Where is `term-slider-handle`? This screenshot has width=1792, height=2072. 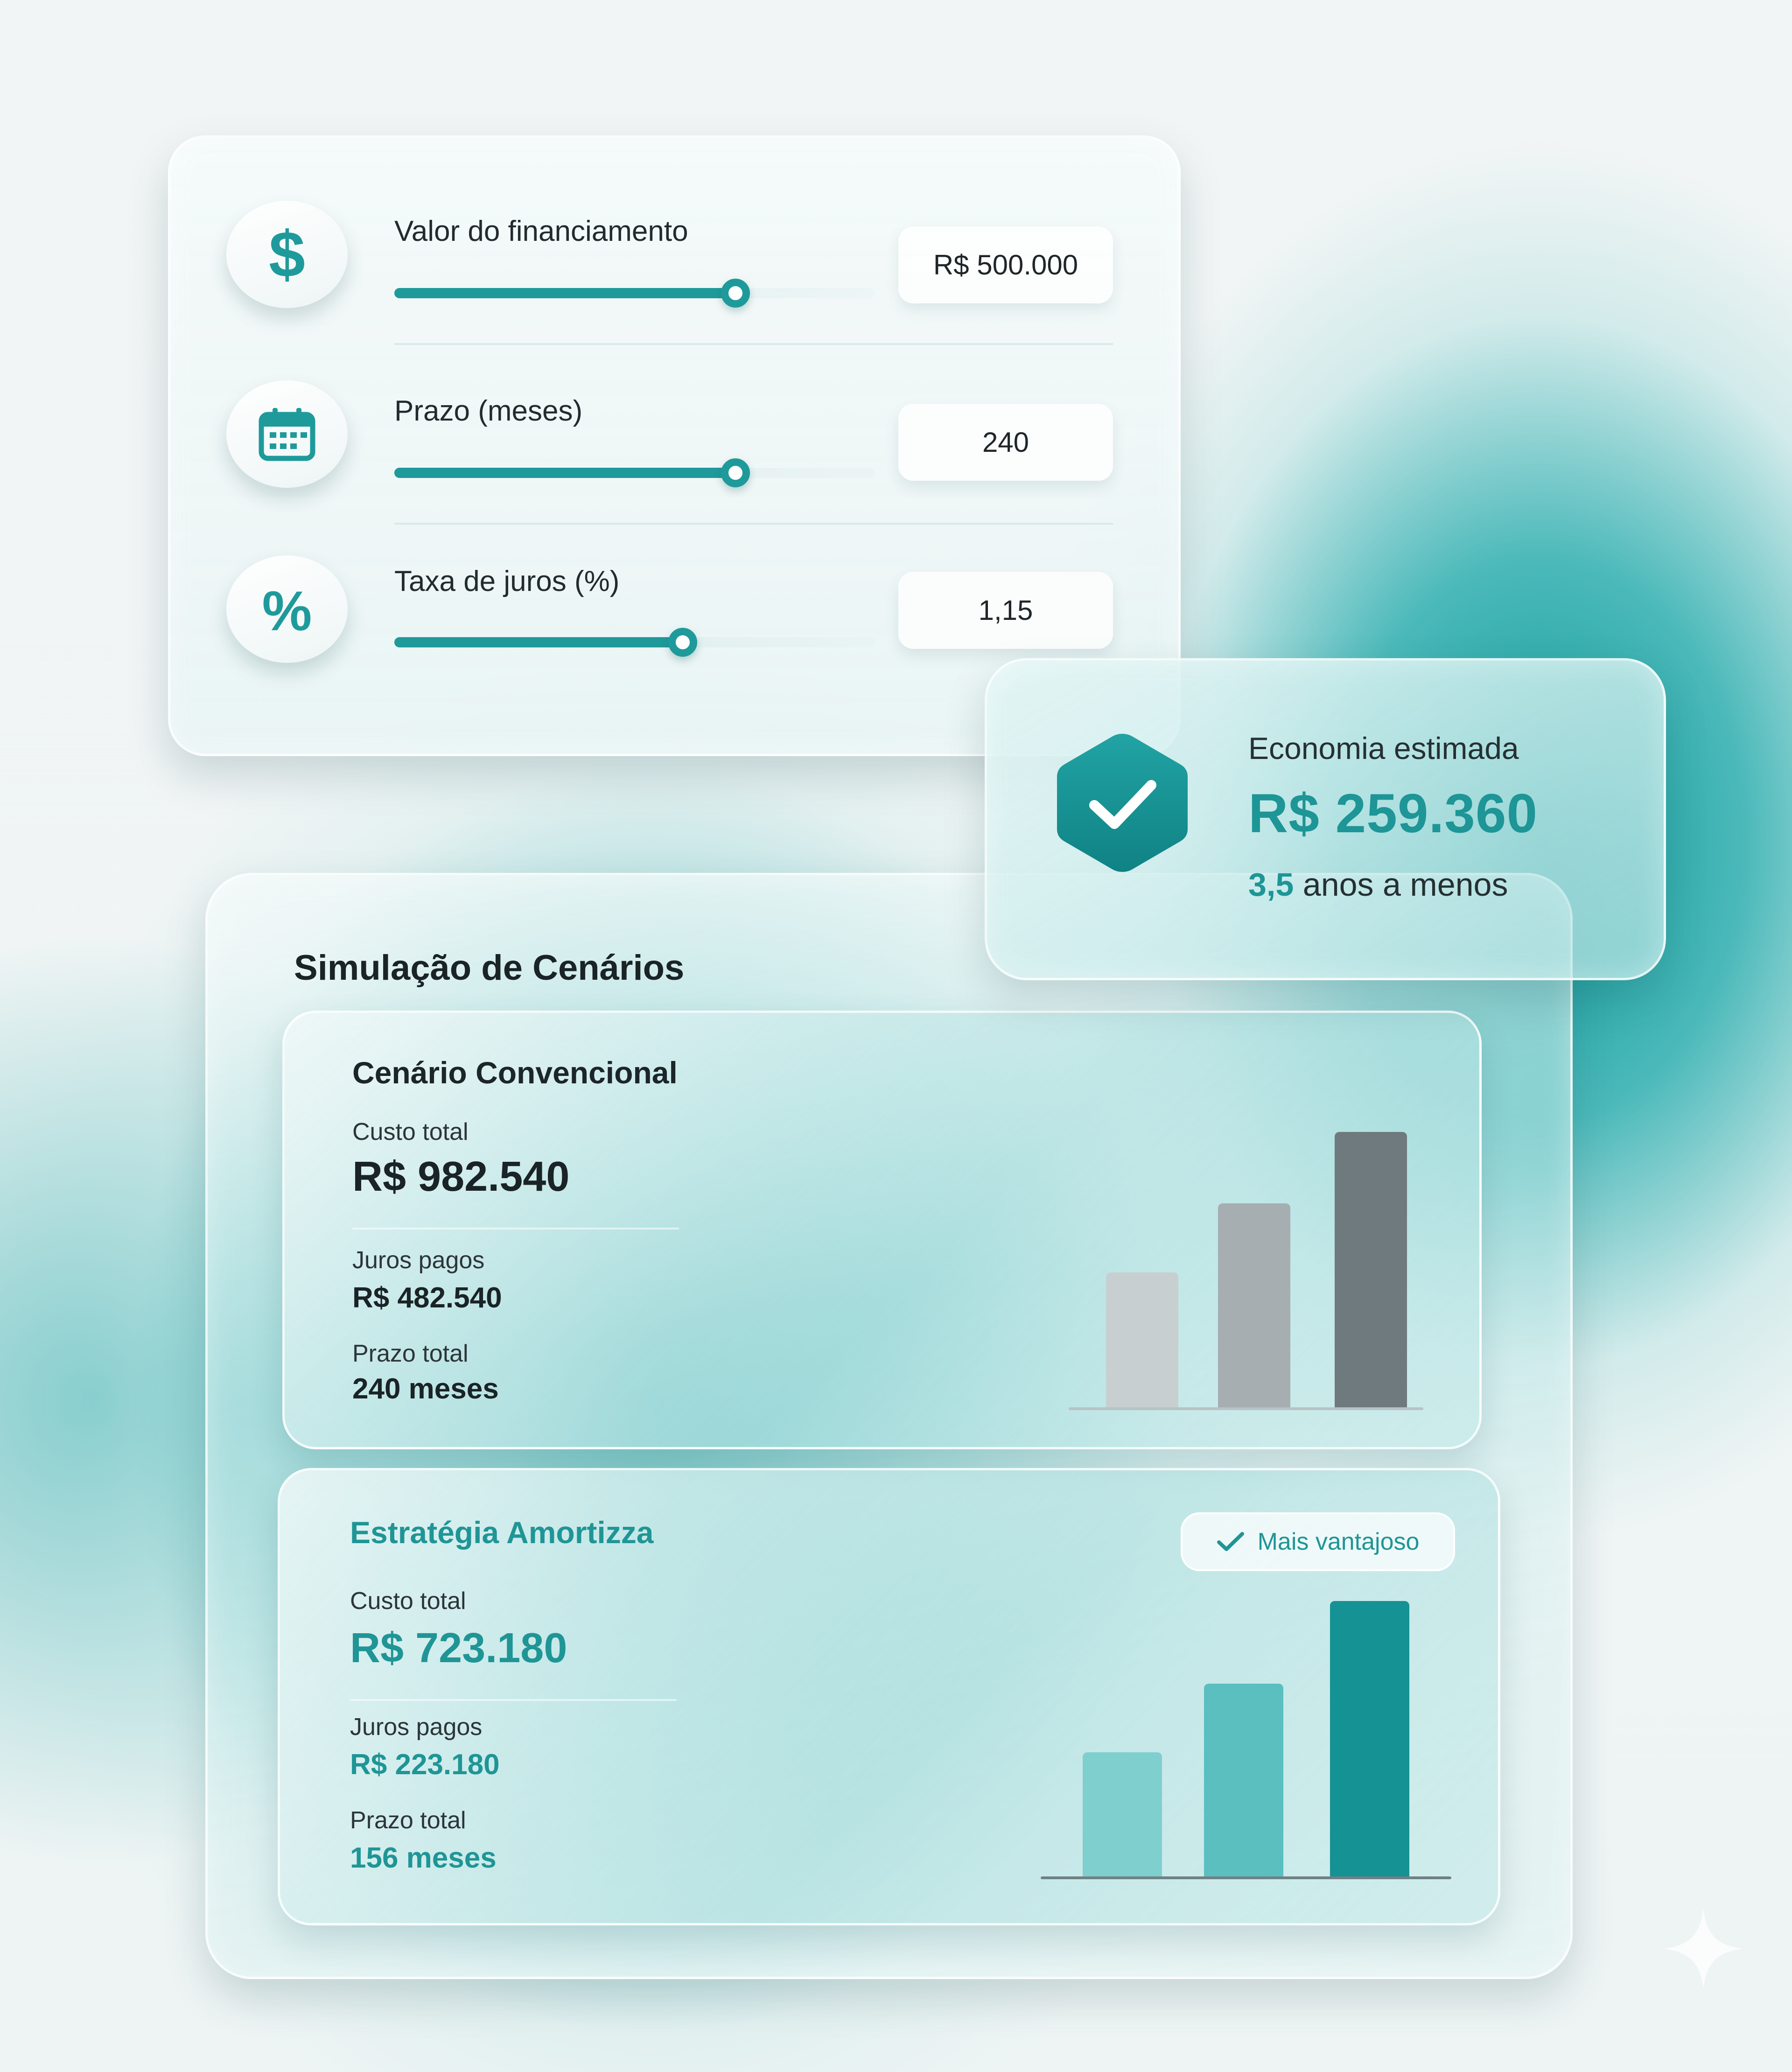
term-slider-handle is located at coordinates (735, 472).